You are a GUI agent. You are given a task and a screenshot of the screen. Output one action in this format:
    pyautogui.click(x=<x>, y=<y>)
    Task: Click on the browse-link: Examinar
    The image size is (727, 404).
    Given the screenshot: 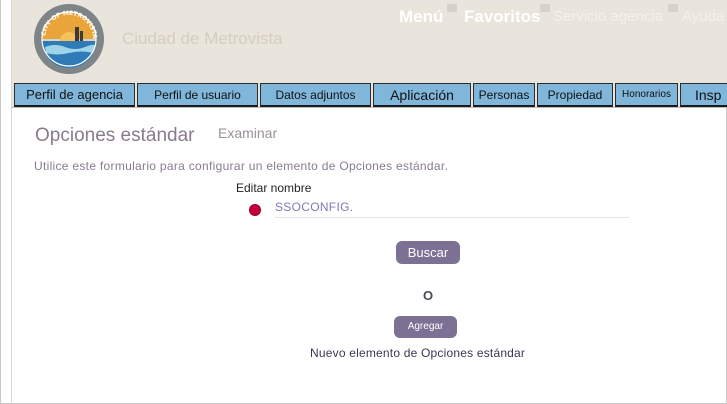 What is the action you would take?
    pyautogui.click(x=247, y=133)
    